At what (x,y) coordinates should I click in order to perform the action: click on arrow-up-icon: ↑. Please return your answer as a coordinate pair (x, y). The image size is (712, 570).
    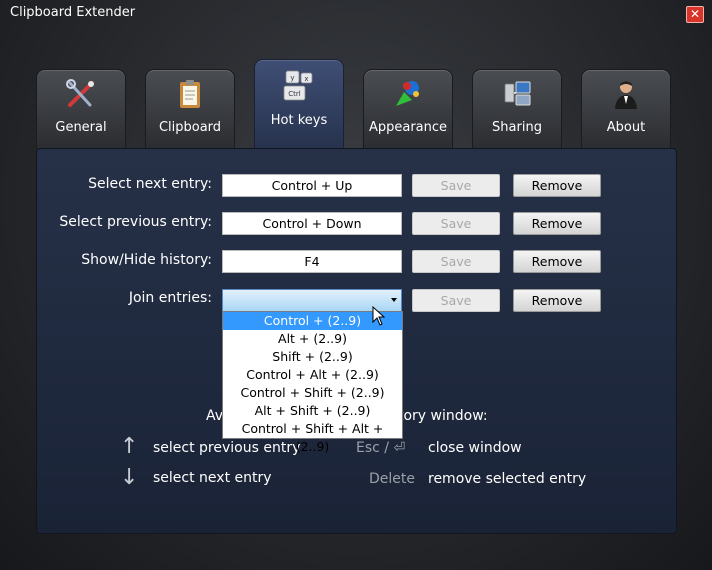
    Looking at the image, I should click on (129, 446).